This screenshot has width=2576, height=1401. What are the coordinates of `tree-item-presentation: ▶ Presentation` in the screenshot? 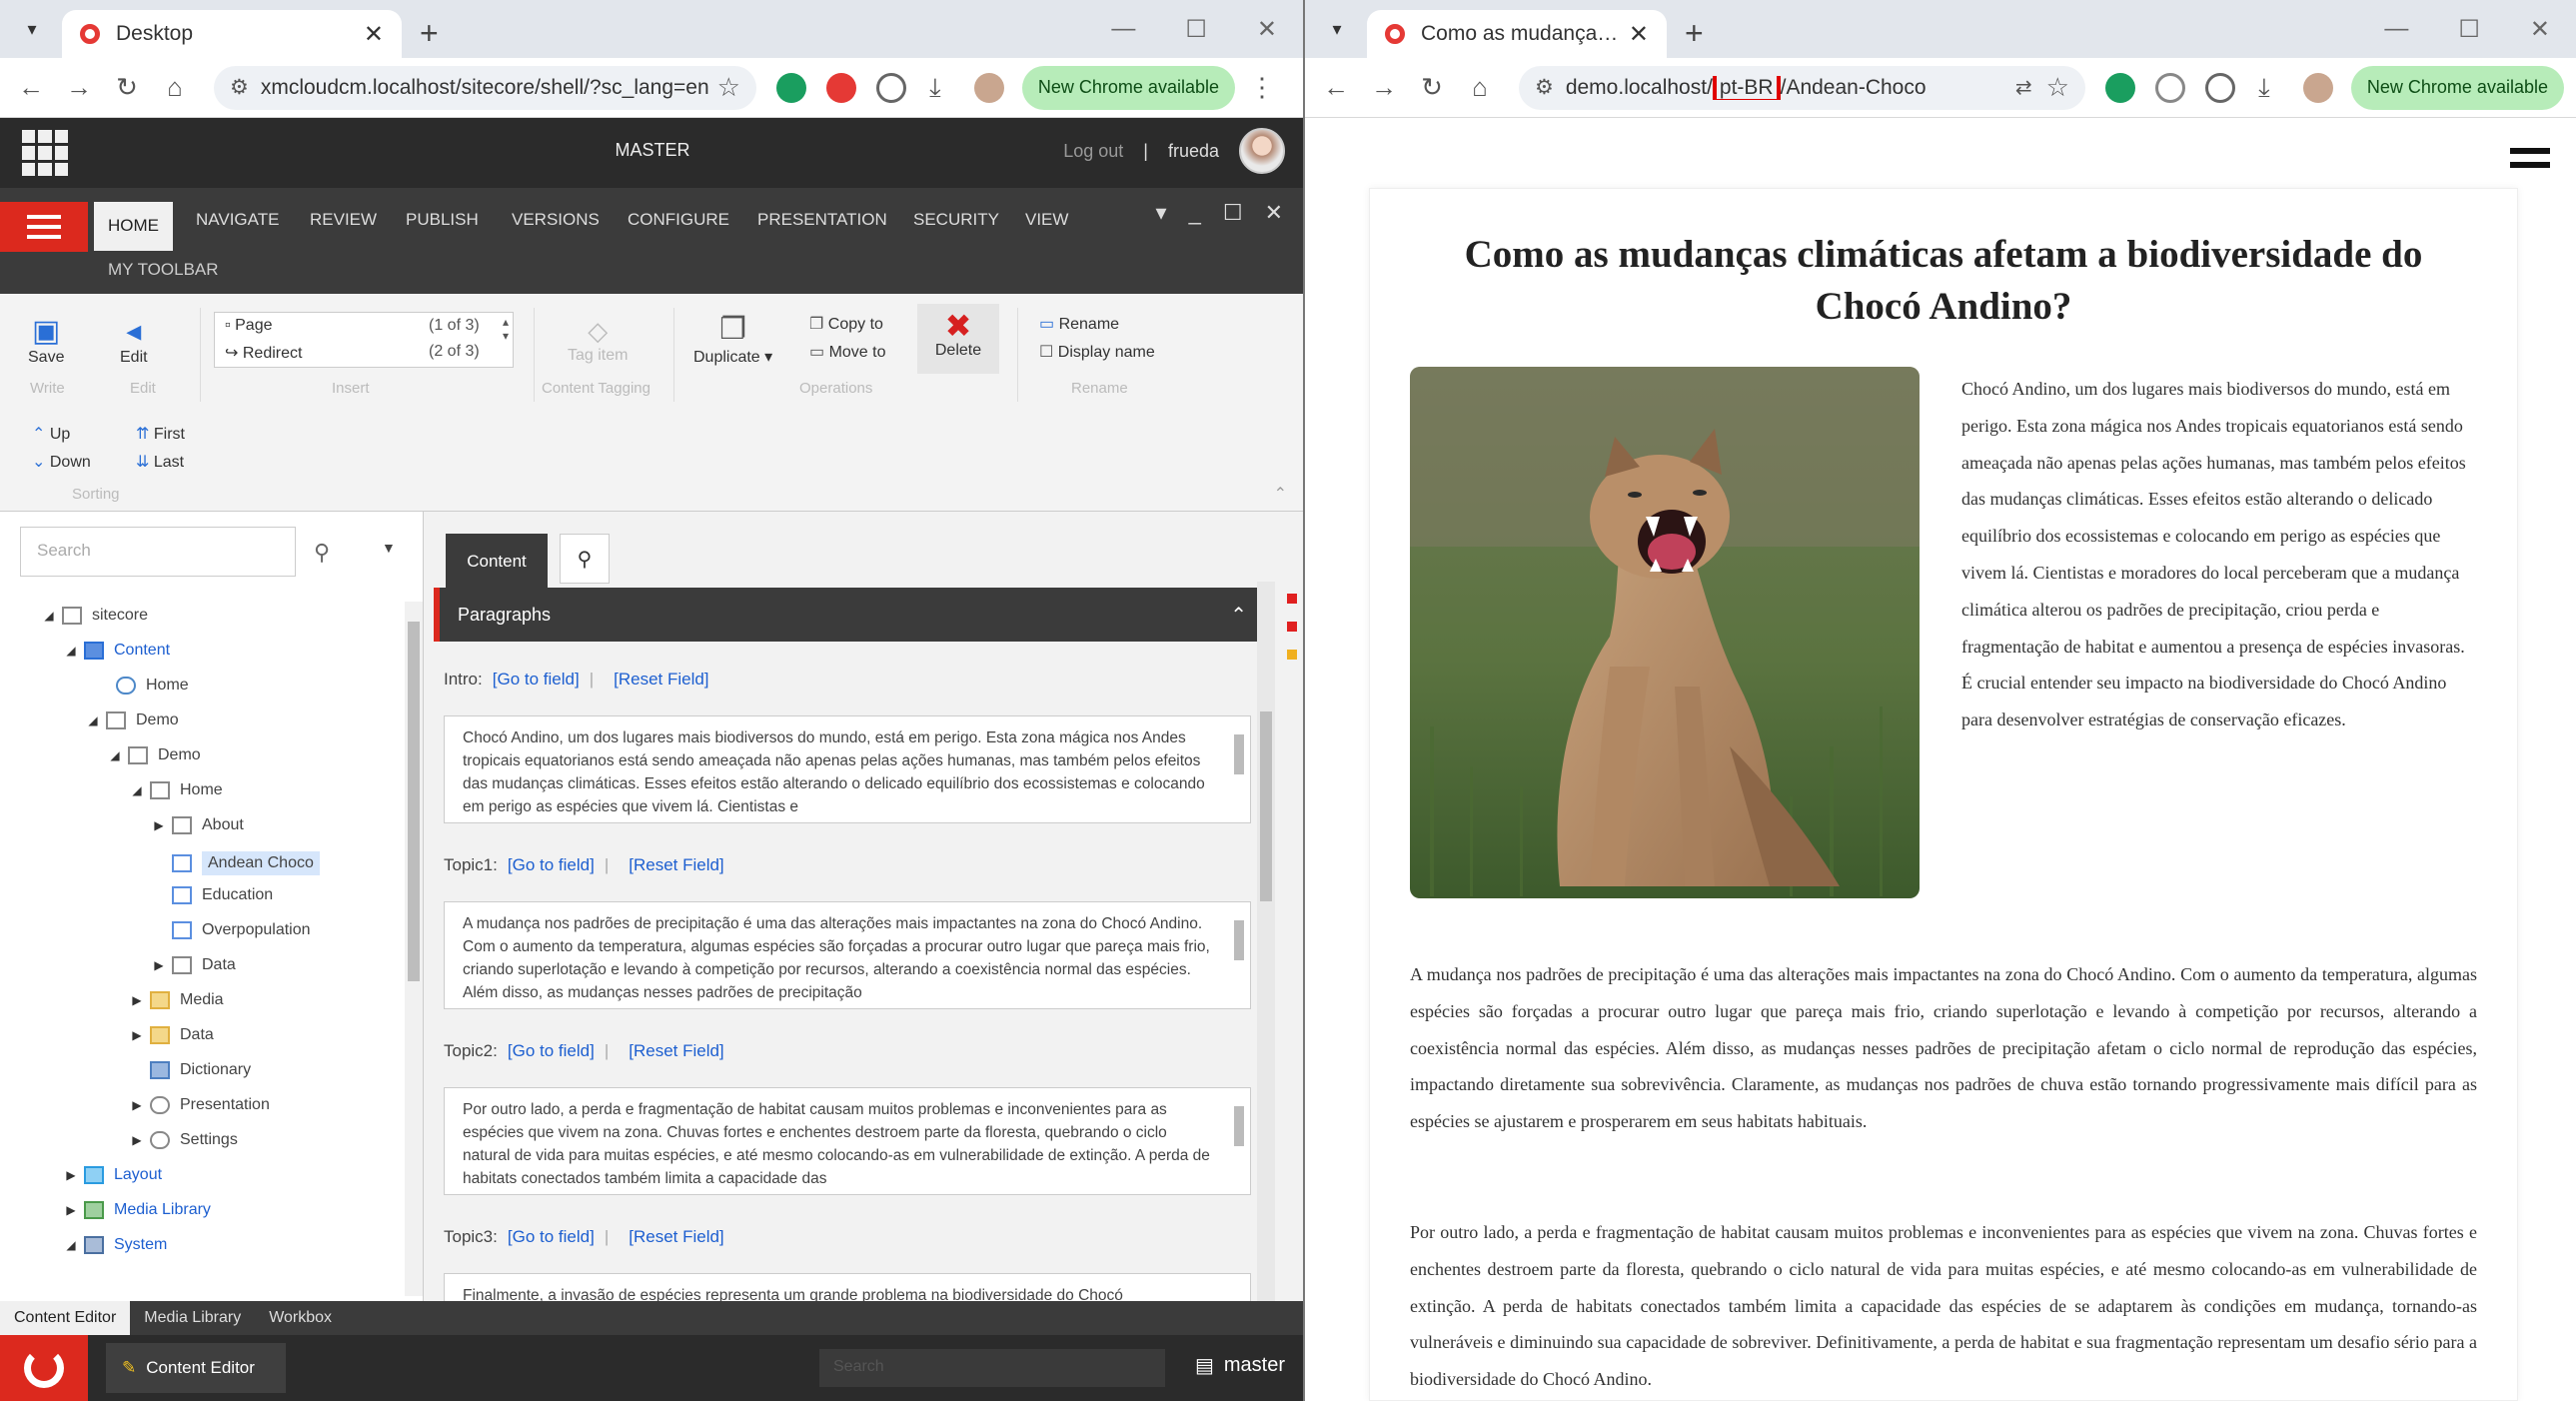 It's located at (199, 1105).